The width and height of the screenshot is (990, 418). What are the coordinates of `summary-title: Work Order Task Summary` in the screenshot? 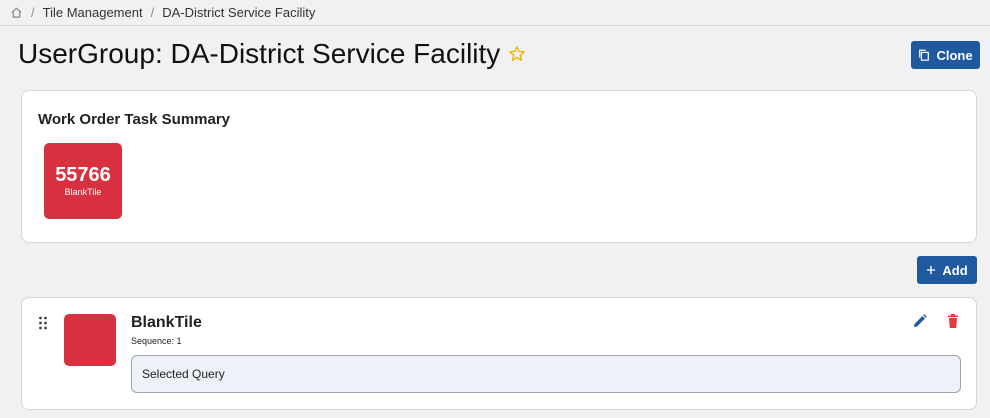 It's located at (134, 119).